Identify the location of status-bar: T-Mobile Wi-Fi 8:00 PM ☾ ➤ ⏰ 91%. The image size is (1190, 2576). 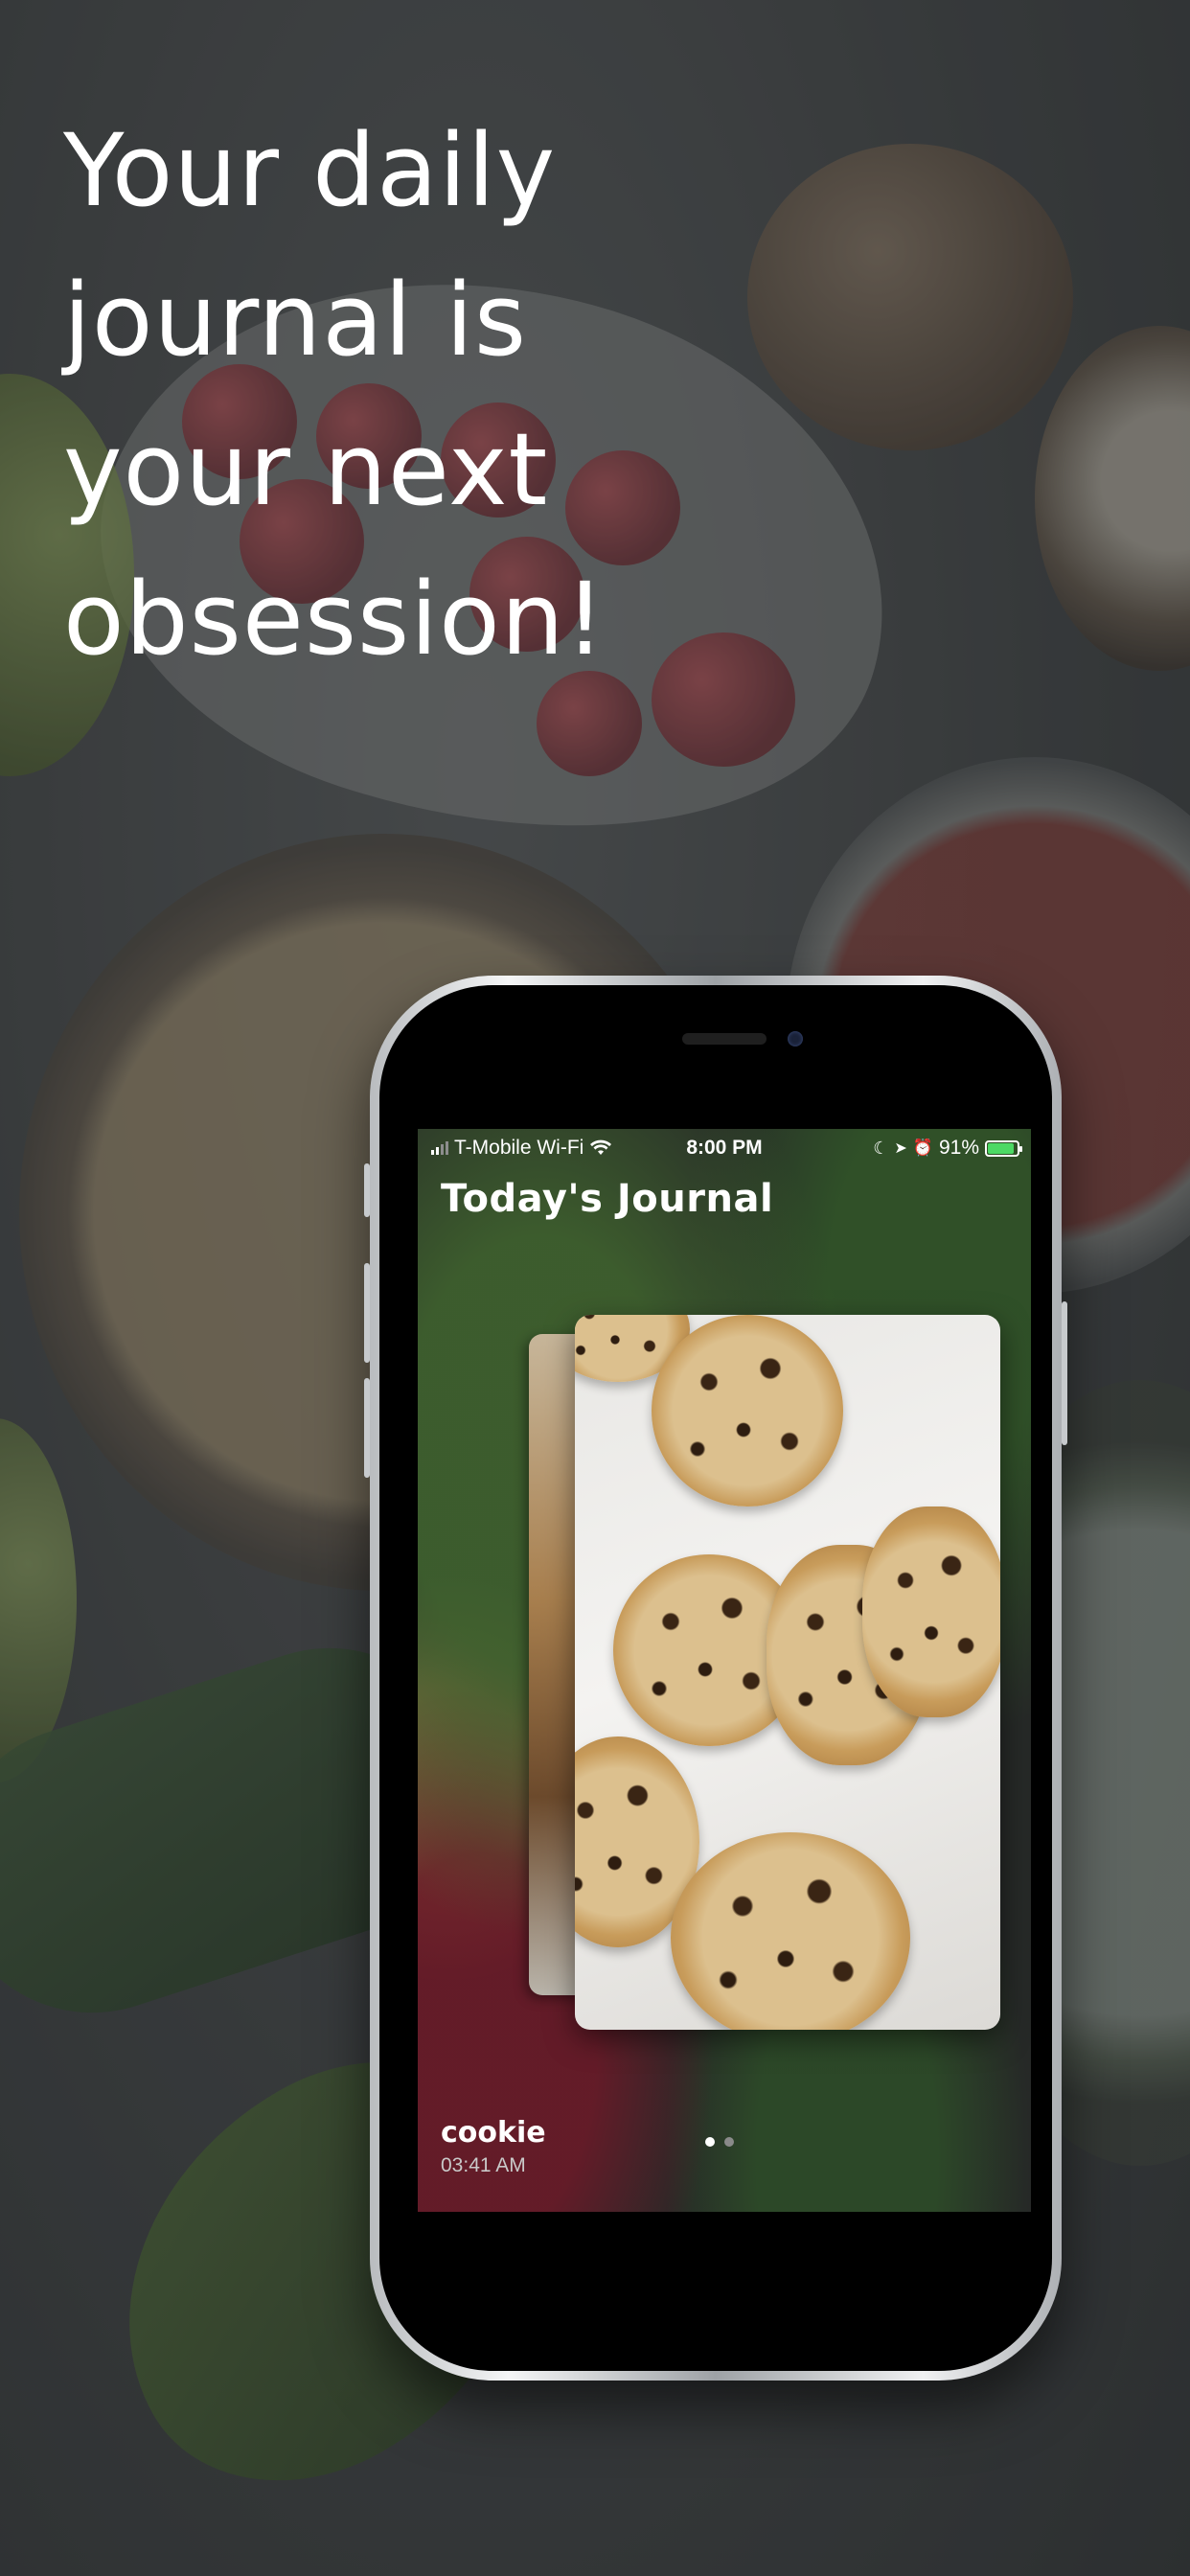
(725, 1148).